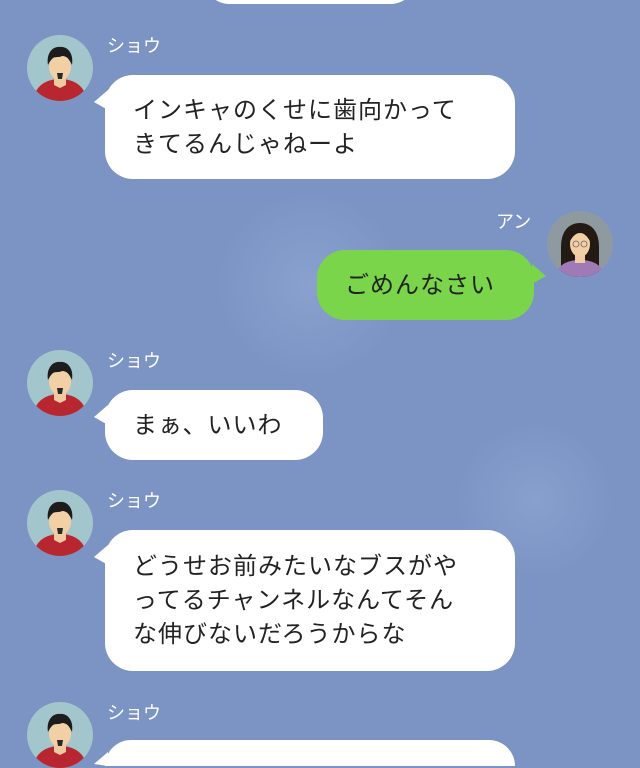 The width and height of the screenshot is (640, 768). I want to click on message-bubble-partial-top, so click(310, 2).